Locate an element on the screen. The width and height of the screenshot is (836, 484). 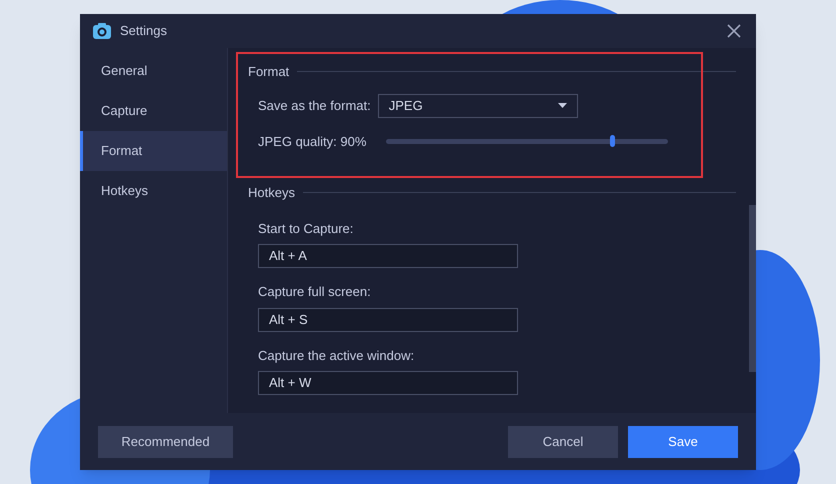
section-heading: Format is located at coordinates (269, 72).